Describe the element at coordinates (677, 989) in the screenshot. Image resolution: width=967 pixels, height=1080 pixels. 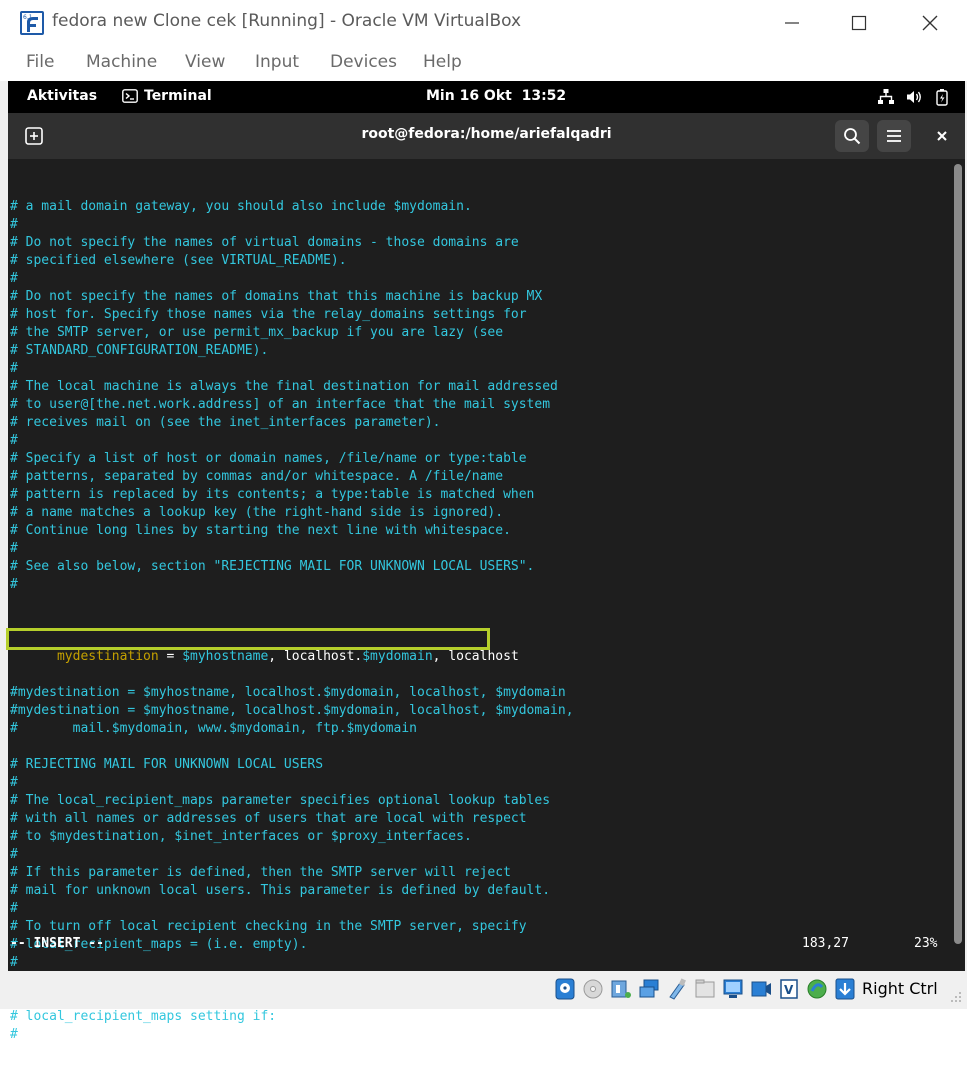
I see `usb-icon` at that location.